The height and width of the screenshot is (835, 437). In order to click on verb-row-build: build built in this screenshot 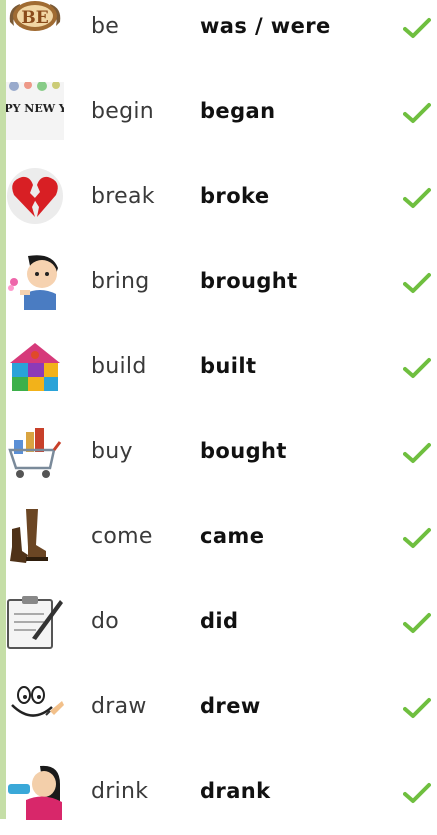, I will do `click(218, 367)`.